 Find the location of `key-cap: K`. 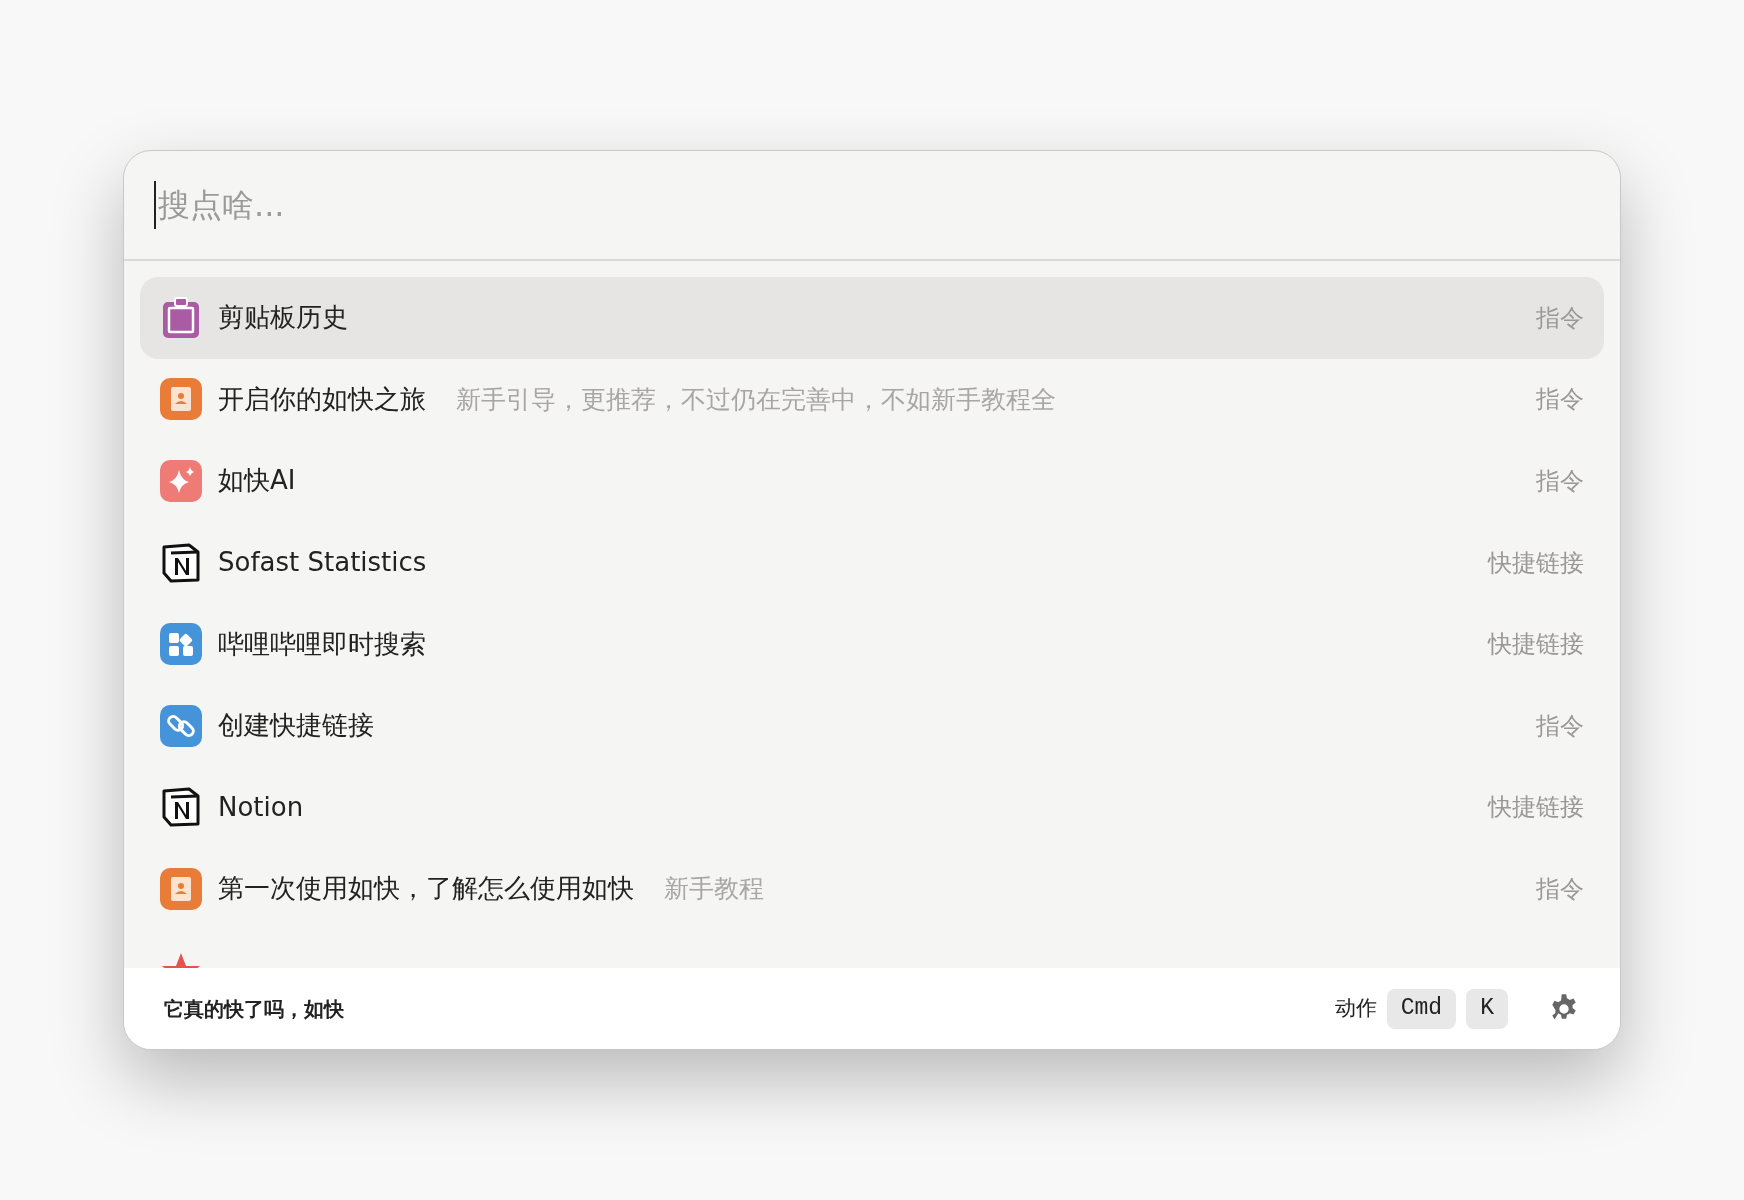

key-cap: K is located at coordinates (1487, 1008).